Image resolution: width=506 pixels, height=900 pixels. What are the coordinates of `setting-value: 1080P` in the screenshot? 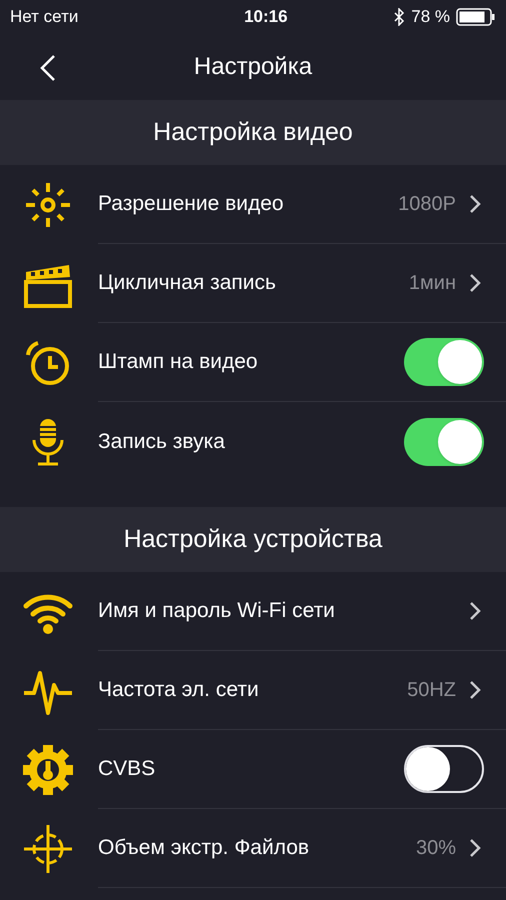 It's located at (427, 204).